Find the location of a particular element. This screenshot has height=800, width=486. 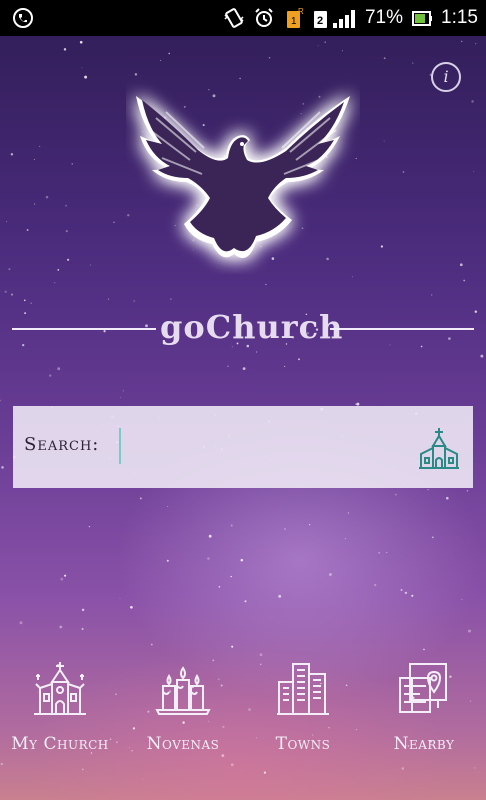

church-search-icon is located at coordinates (439, 448).